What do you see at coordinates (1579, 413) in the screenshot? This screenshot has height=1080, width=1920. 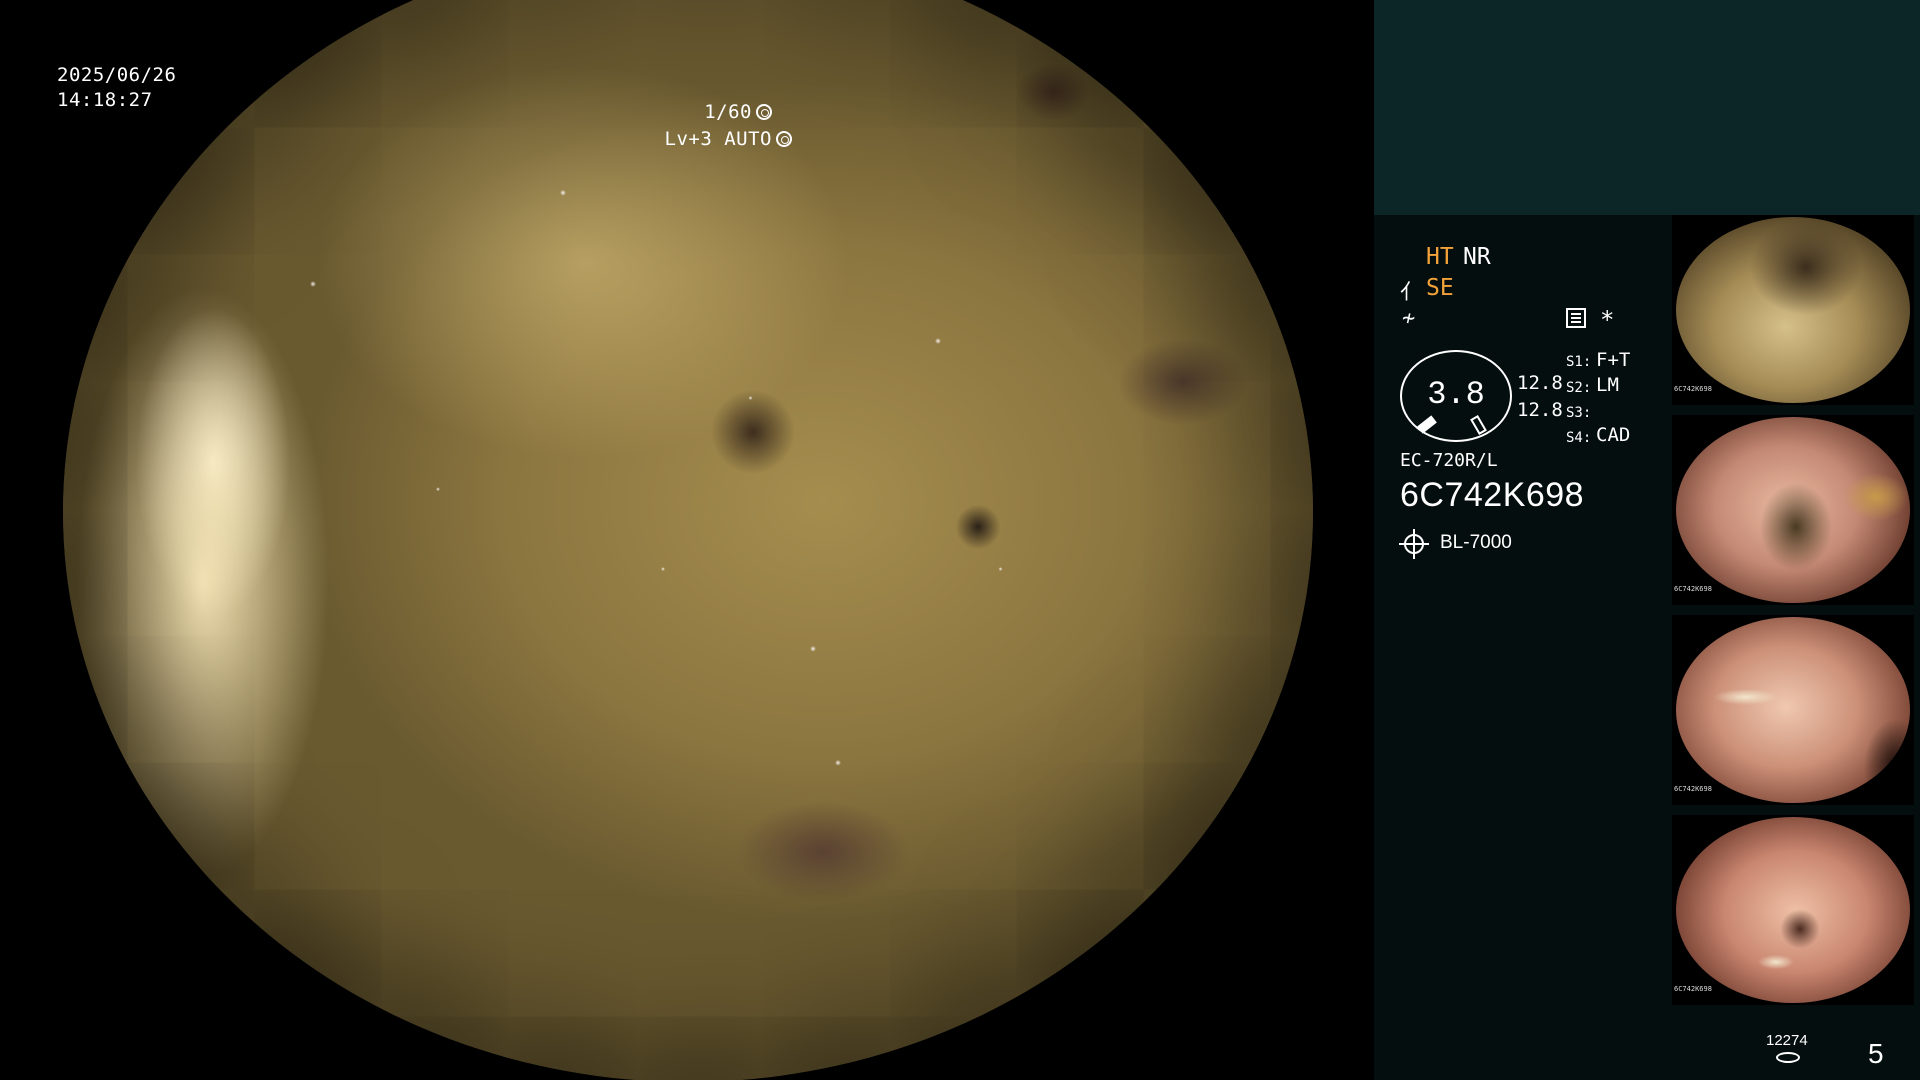 I see `switch-3-key: S3:` at bounding box center [1579, 413].